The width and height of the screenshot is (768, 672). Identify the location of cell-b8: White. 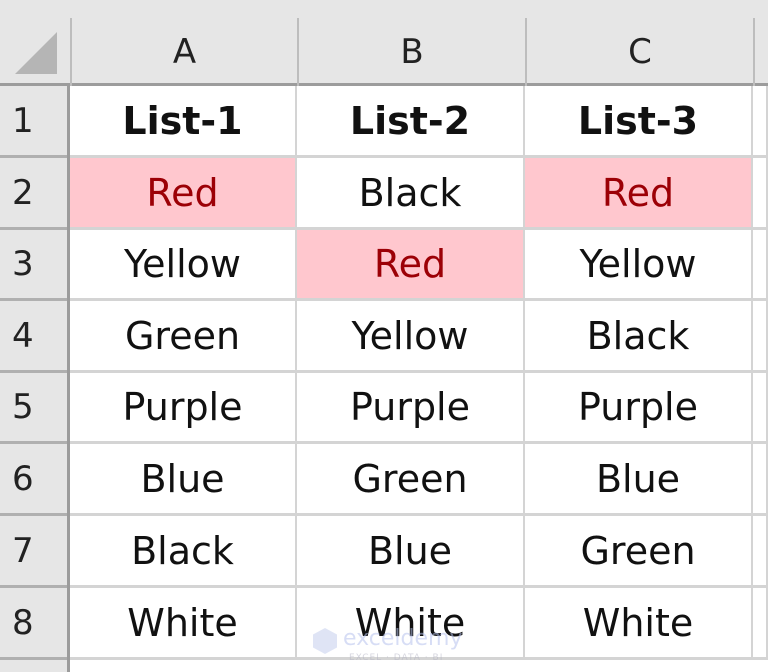
(411, 624).